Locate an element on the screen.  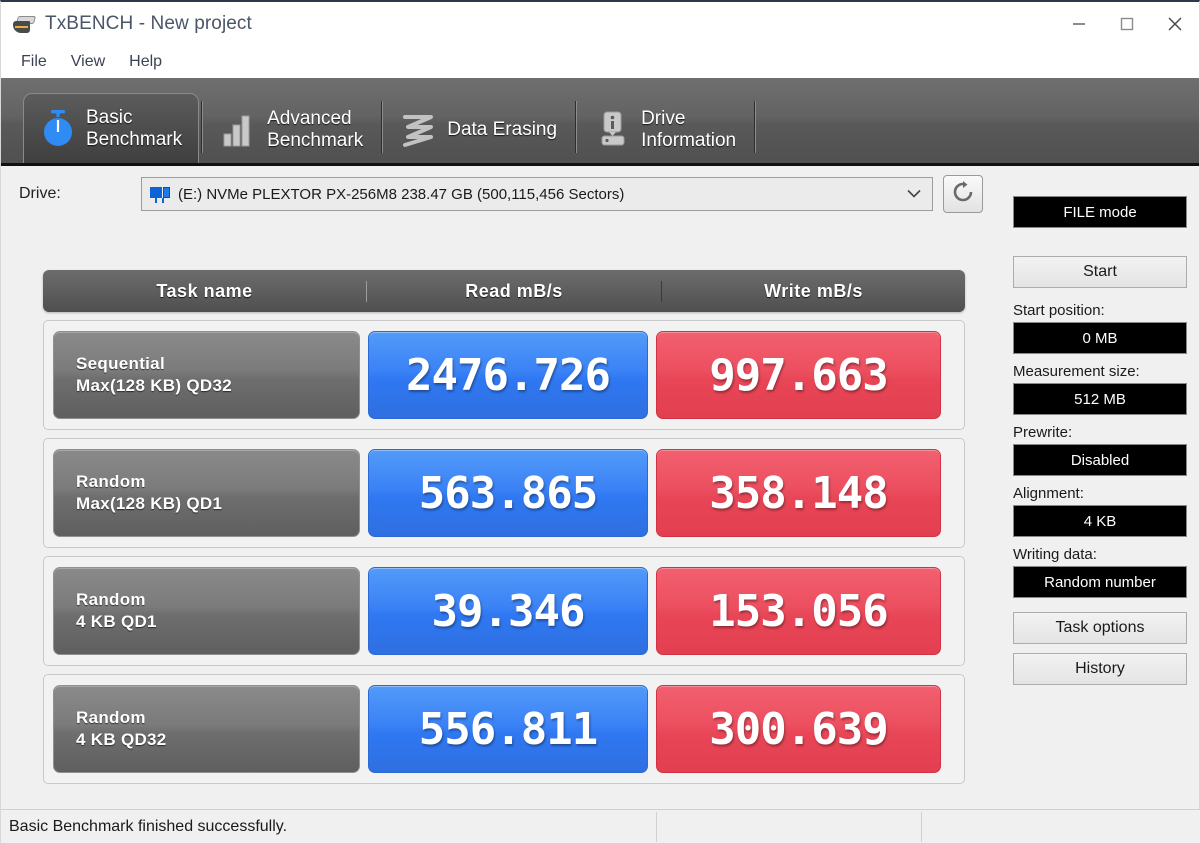
task-options-button: Task options is located at coordinates (1100, 628).